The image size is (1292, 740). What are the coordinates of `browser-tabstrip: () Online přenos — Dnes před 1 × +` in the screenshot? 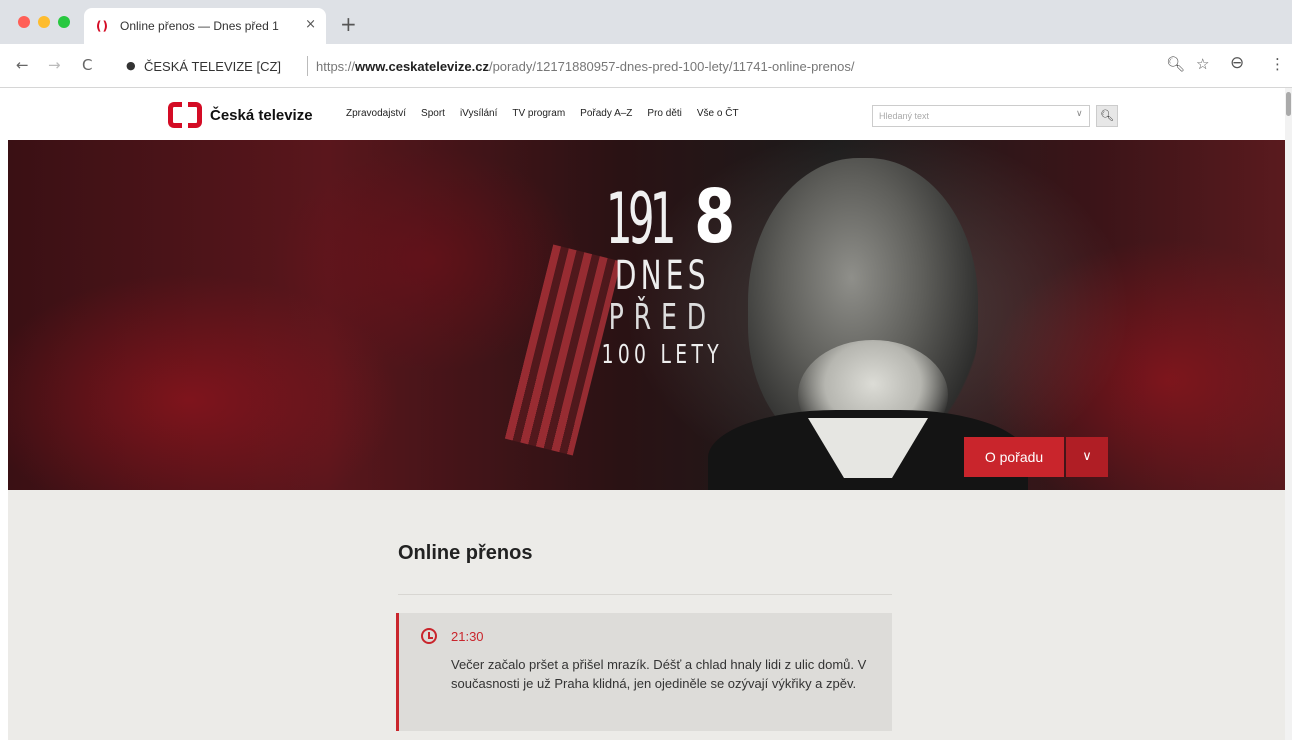 It's located at (646, 22).